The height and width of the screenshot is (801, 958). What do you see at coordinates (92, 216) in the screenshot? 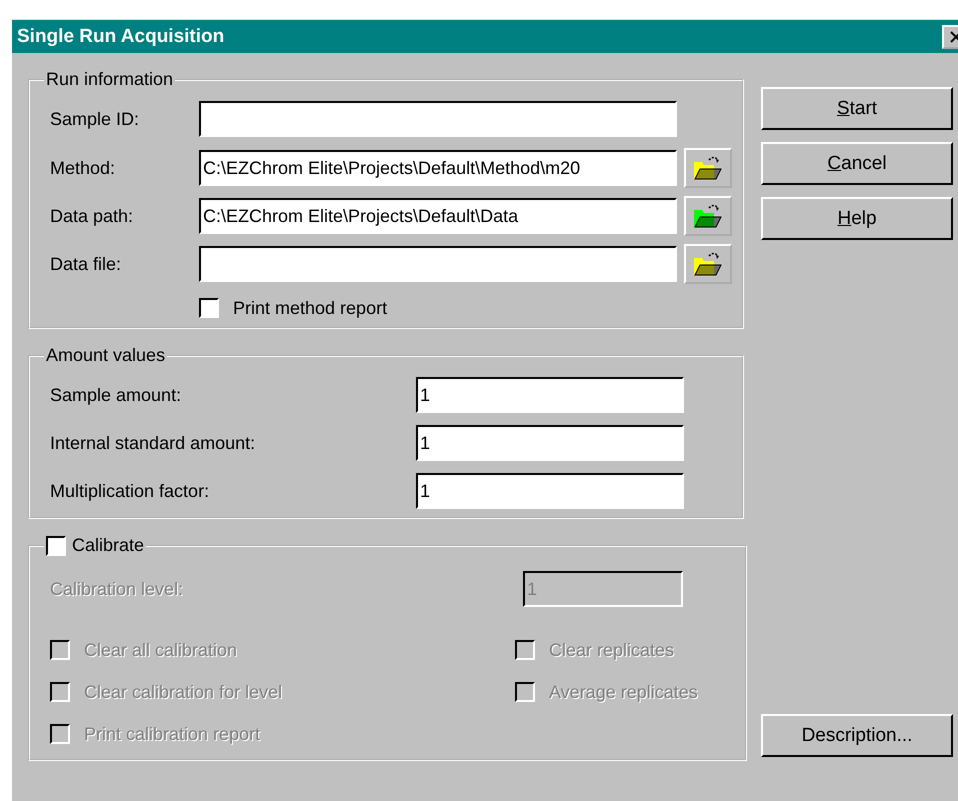
I see `field-label: Data path:` at bounding box center [92, 216].